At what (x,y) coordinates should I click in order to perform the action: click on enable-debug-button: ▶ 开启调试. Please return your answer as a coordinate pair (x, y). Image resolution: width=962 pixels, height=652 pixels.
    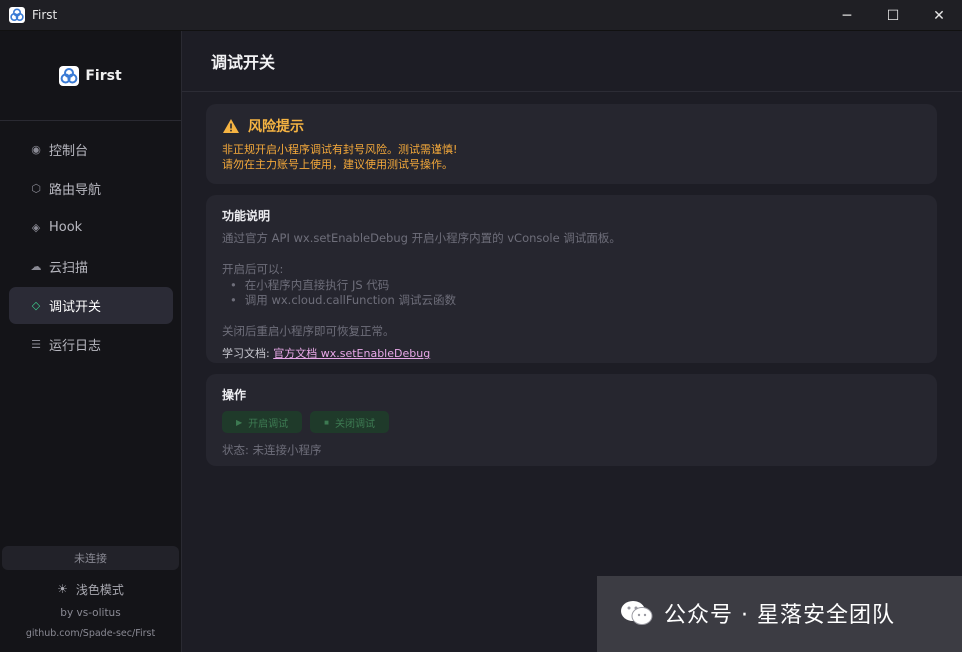
    Looking at the image, I should click on (262, 422).